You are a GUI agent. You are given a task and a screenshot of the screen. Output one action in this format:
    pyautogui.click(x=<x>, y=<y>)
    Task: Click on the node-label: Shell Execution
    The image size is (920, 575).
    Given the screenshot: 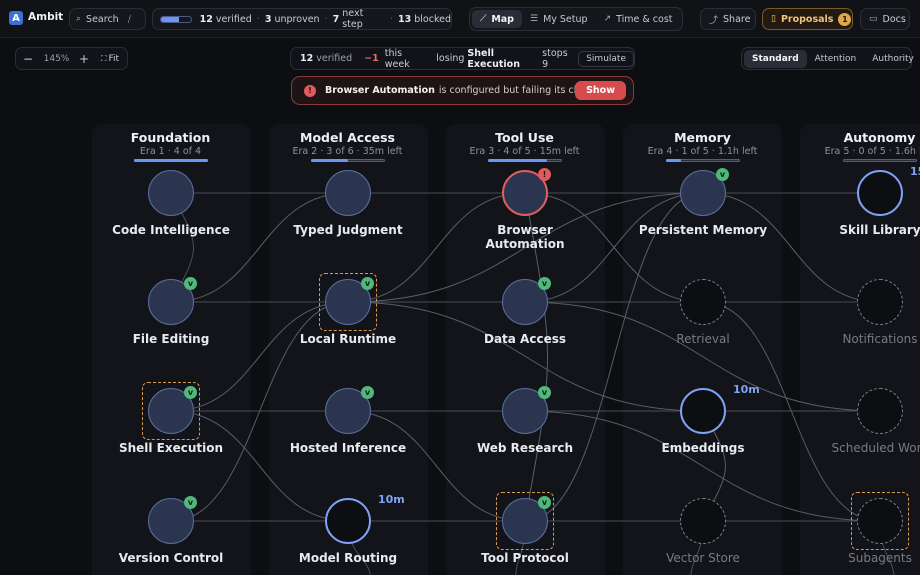 What is the action you would take?
    pyautogui.click(x=171, y=448)
    